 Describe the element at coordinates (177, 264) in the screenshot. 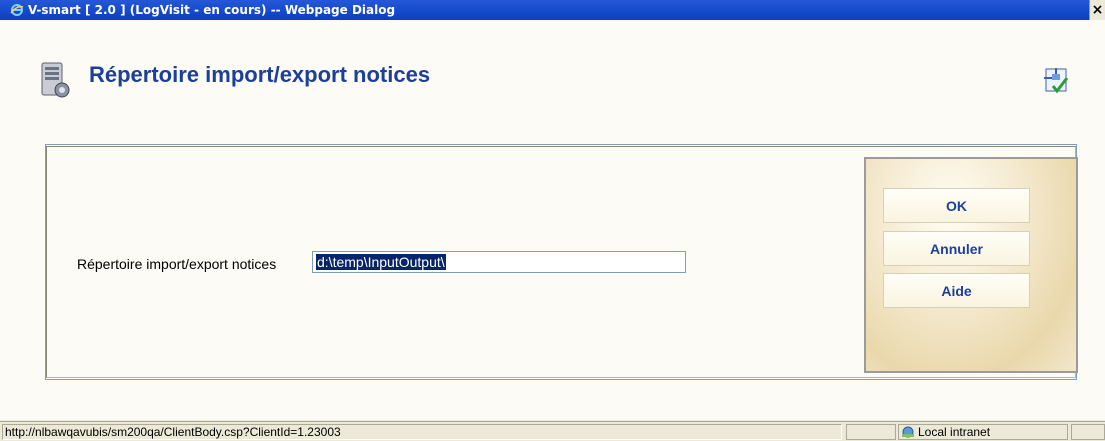

I see `directory-label: Répertoire import/export notices` at that location.